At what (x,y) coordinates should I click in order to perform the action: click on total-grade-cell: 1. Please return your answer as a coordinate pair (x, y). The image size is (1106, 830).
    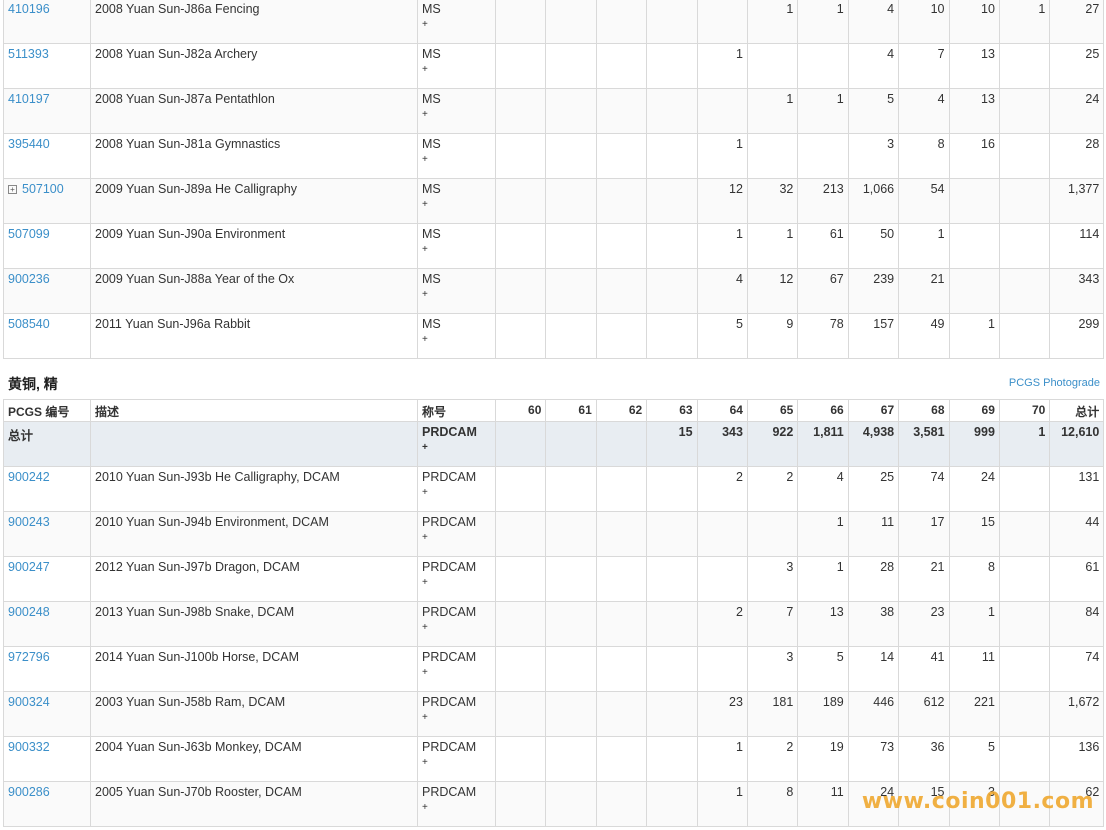
    Looking at the image, I should click on (1024, 444).